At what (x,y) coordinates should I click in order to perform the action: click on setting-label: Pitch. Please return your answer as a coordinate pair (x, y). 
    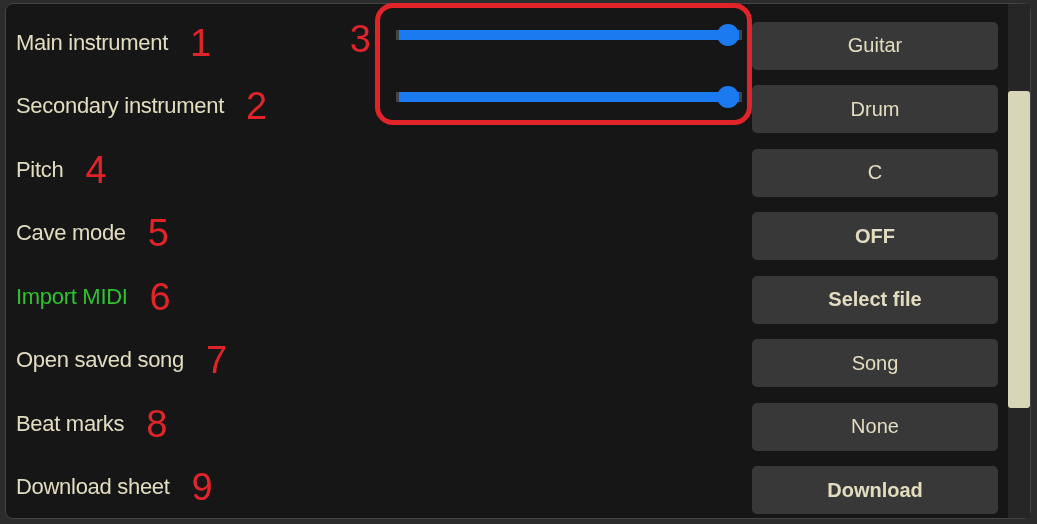
    Looking at the image, I should click on (40, 169).